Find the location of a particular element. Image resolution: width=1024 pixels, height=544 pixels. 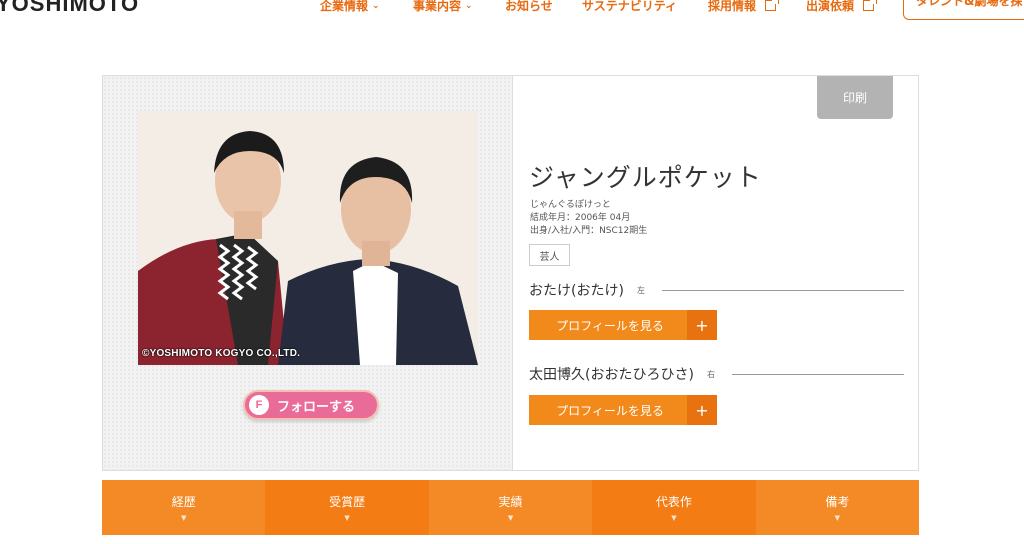

profile-tabs: 経歴 ▼ 受賞歴 ▼ 実績 ▼ 代表作 ▼ 備考 ▼ is located at coordinates (511, 507).